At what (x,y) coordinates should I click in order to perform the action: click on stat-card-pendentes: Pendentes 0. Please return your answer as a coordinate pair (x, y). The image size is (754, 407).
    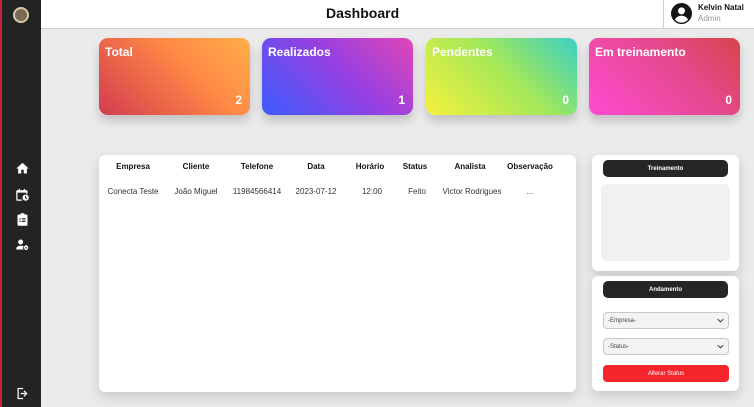
    Looking at the image, I should click on (501, 76).